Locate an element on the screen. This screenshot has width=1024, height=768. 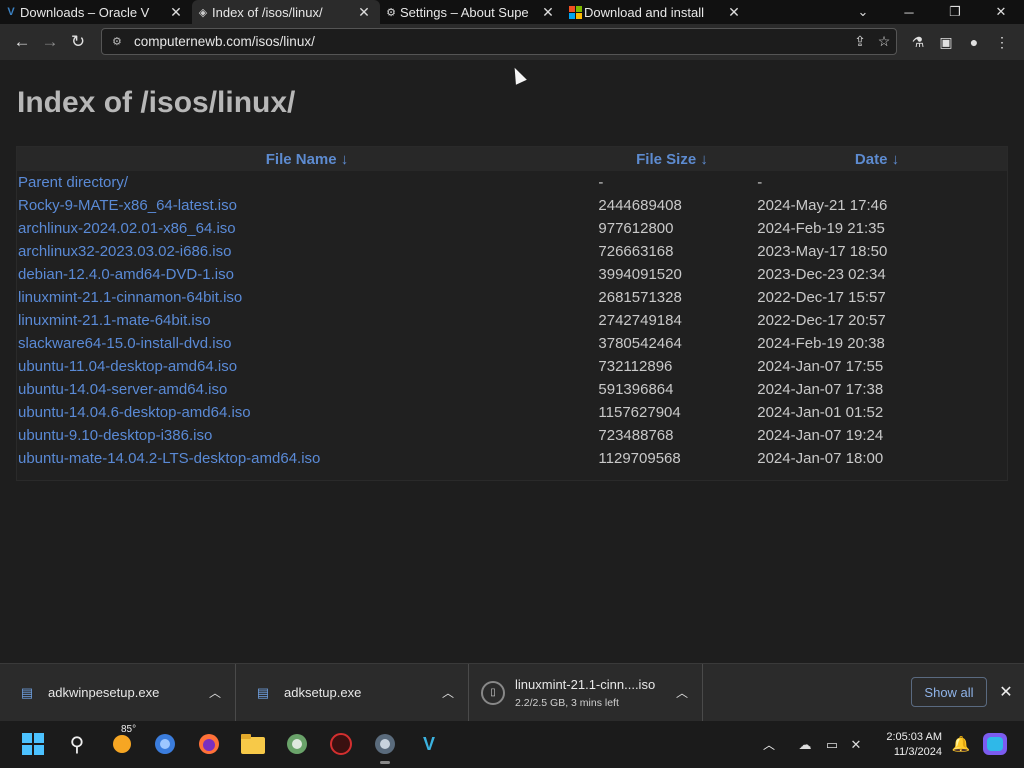
profile-avatar-icon: ● is located at coordinates (974, 42).